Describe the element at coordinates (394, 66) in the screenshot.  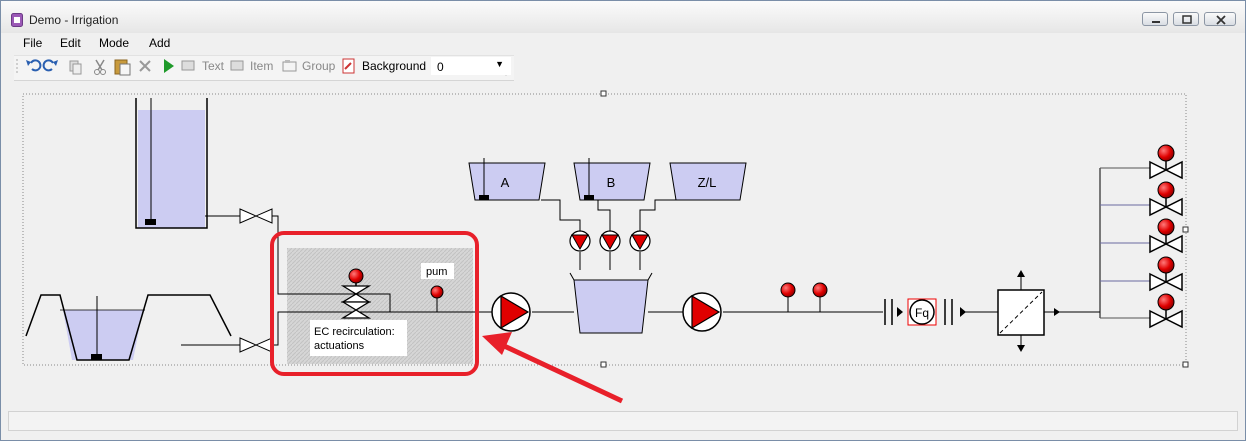
I see `background-tool-label: Background` at that location.